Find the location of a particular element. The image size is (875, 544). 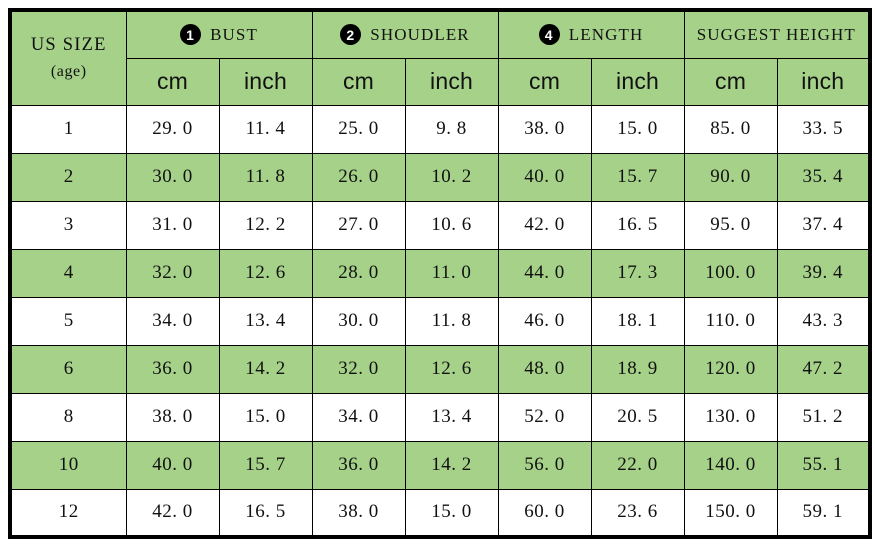

cell-measurement: 11. 0 is located at coordinates (451, 273).